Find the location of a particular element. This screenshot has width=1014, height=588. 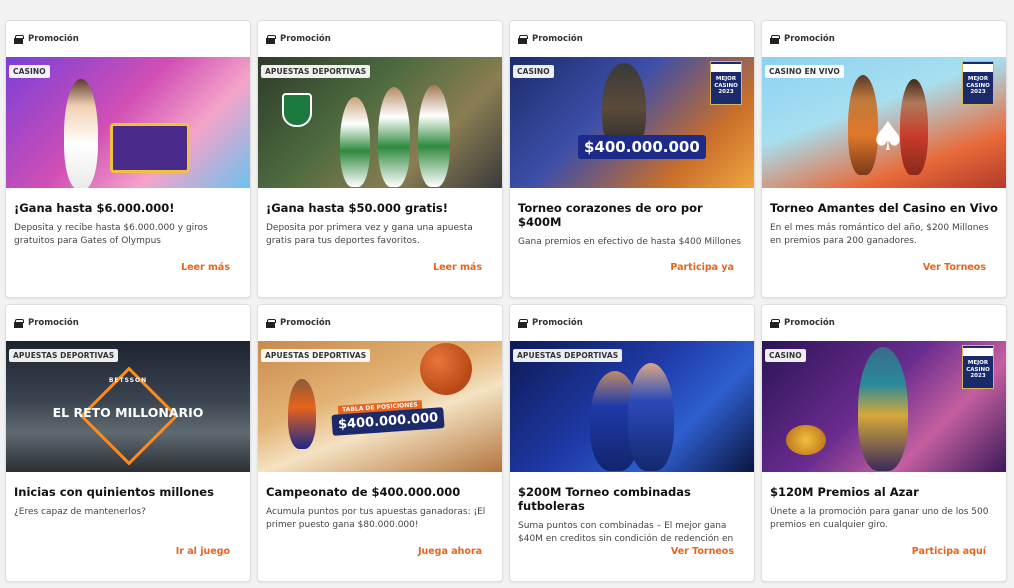

card-title: $120M Premios al Azar is located at coordinates (844, 492).